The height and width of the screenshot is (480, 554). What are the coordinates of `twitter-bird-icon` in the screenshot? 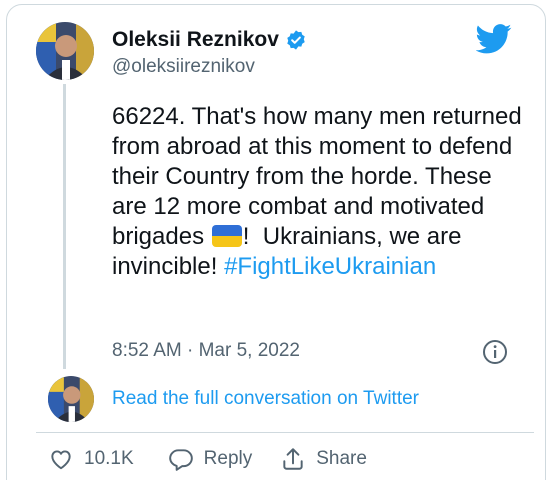 It's located at (494, 39).